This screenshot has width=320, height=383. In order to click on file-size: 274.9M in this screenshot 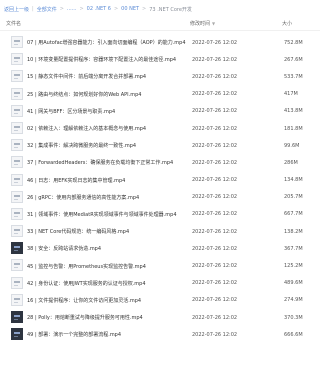, I will do `click(293, 300)`.